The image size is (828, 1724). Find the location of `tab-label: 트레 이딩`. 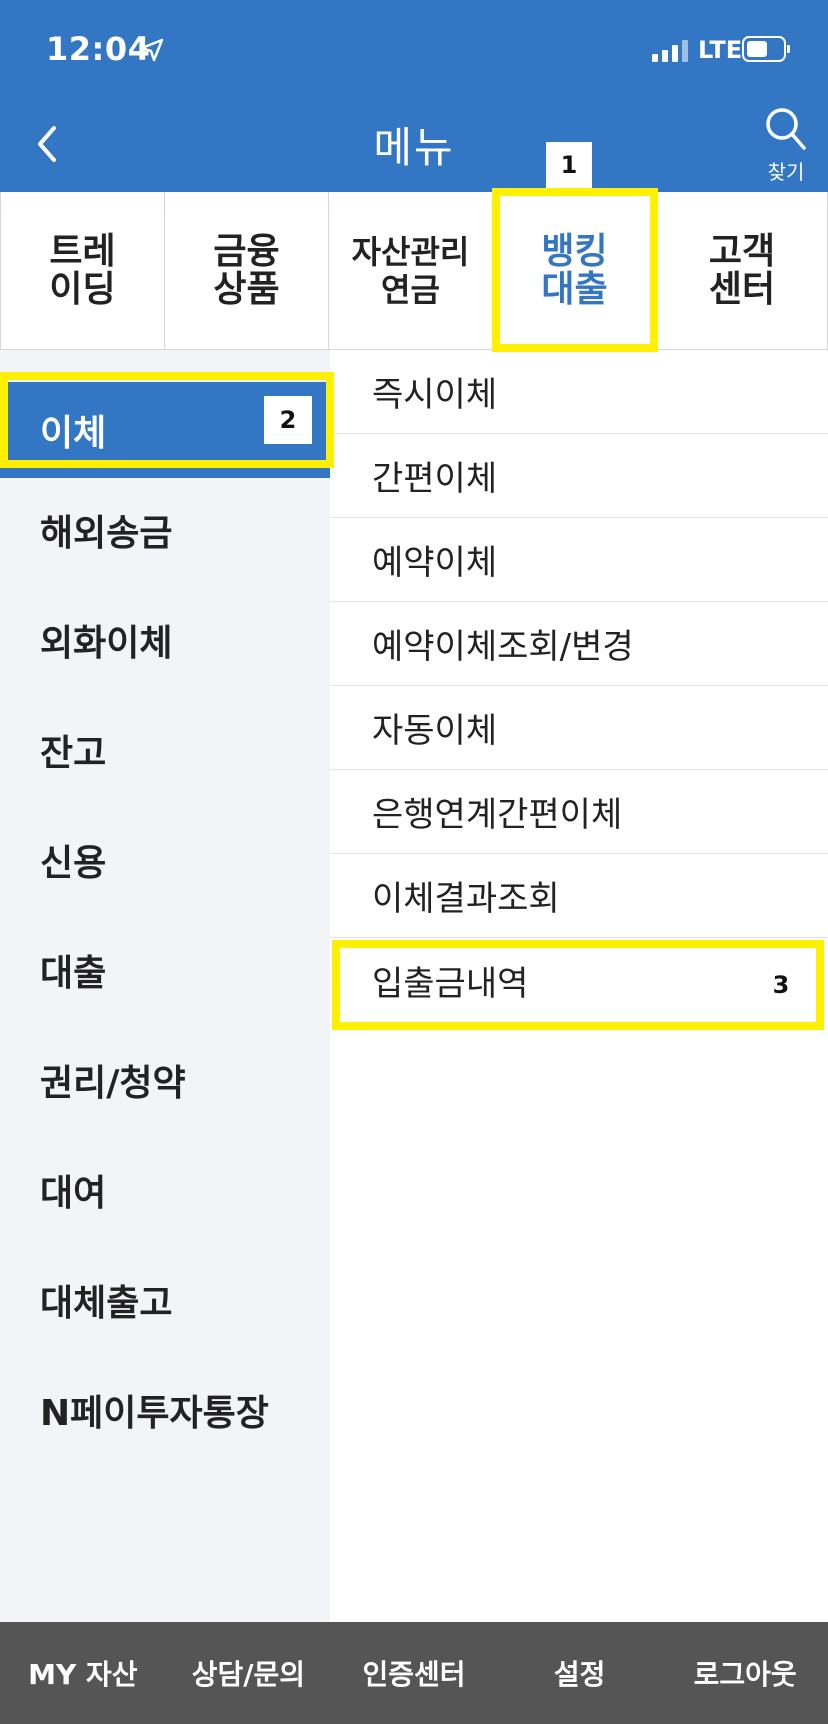

tab-label: 트레 이딩 is located at coordinates (82, 270).